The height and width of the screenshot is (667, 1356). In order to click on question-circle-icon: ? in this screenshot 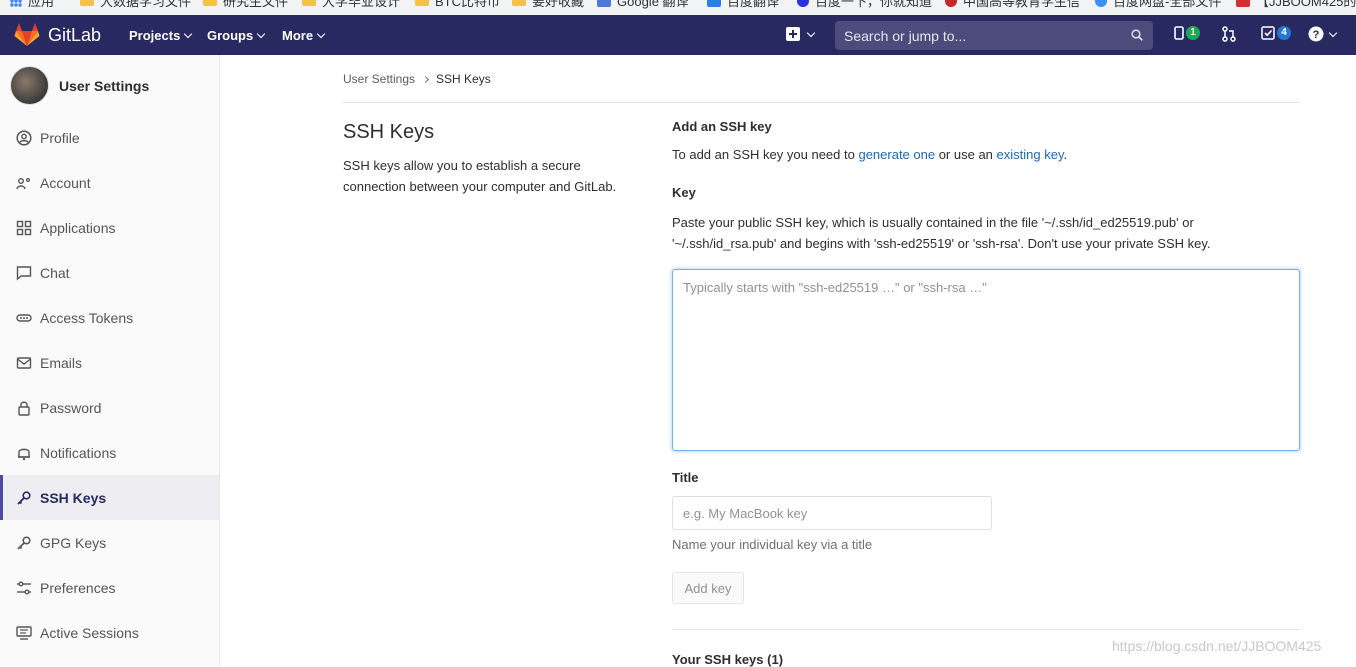, I will do `click(1316, 34)`.